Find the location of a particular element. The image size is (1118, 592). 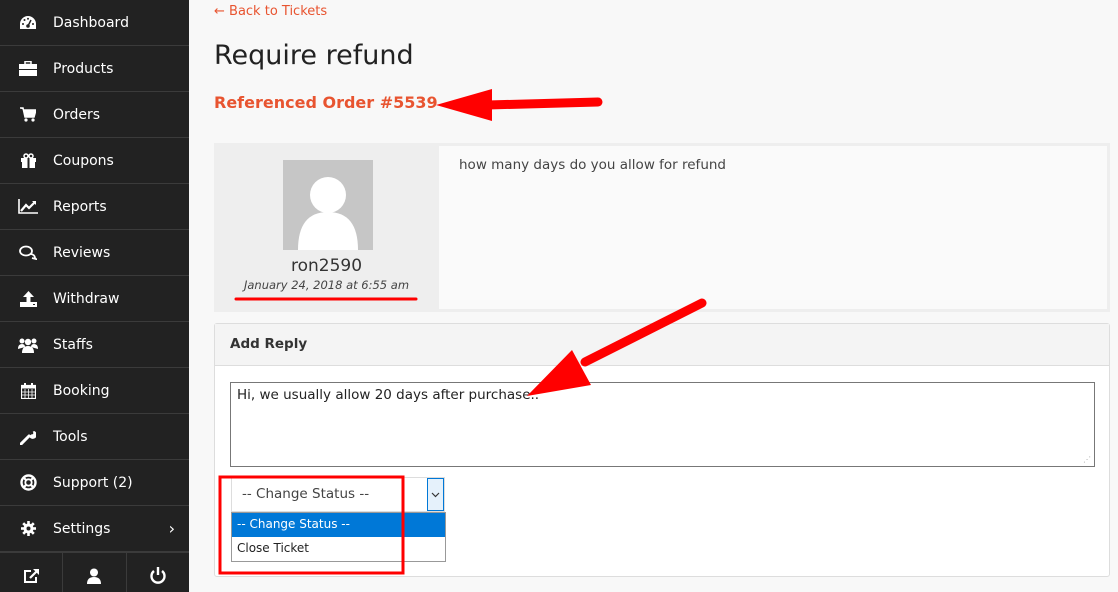

sidebar-item-withdraw: Withdraw is located at coordinates (94, 299).